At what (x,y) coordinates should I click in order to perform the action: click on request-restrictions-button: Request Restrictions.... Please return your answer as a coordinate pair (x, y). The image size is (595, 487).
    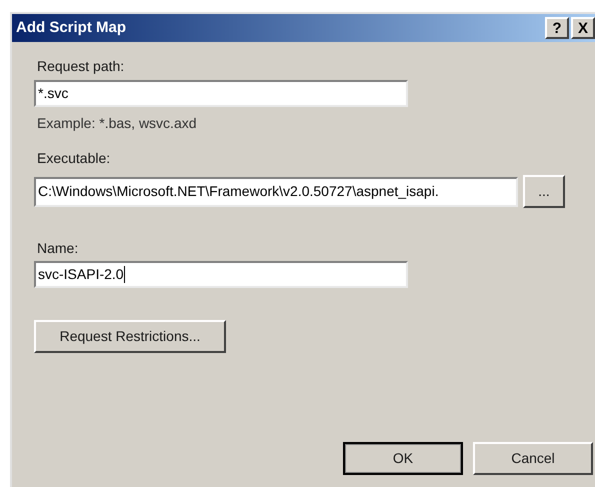
    Looking at the image, I should click on (130, 336).